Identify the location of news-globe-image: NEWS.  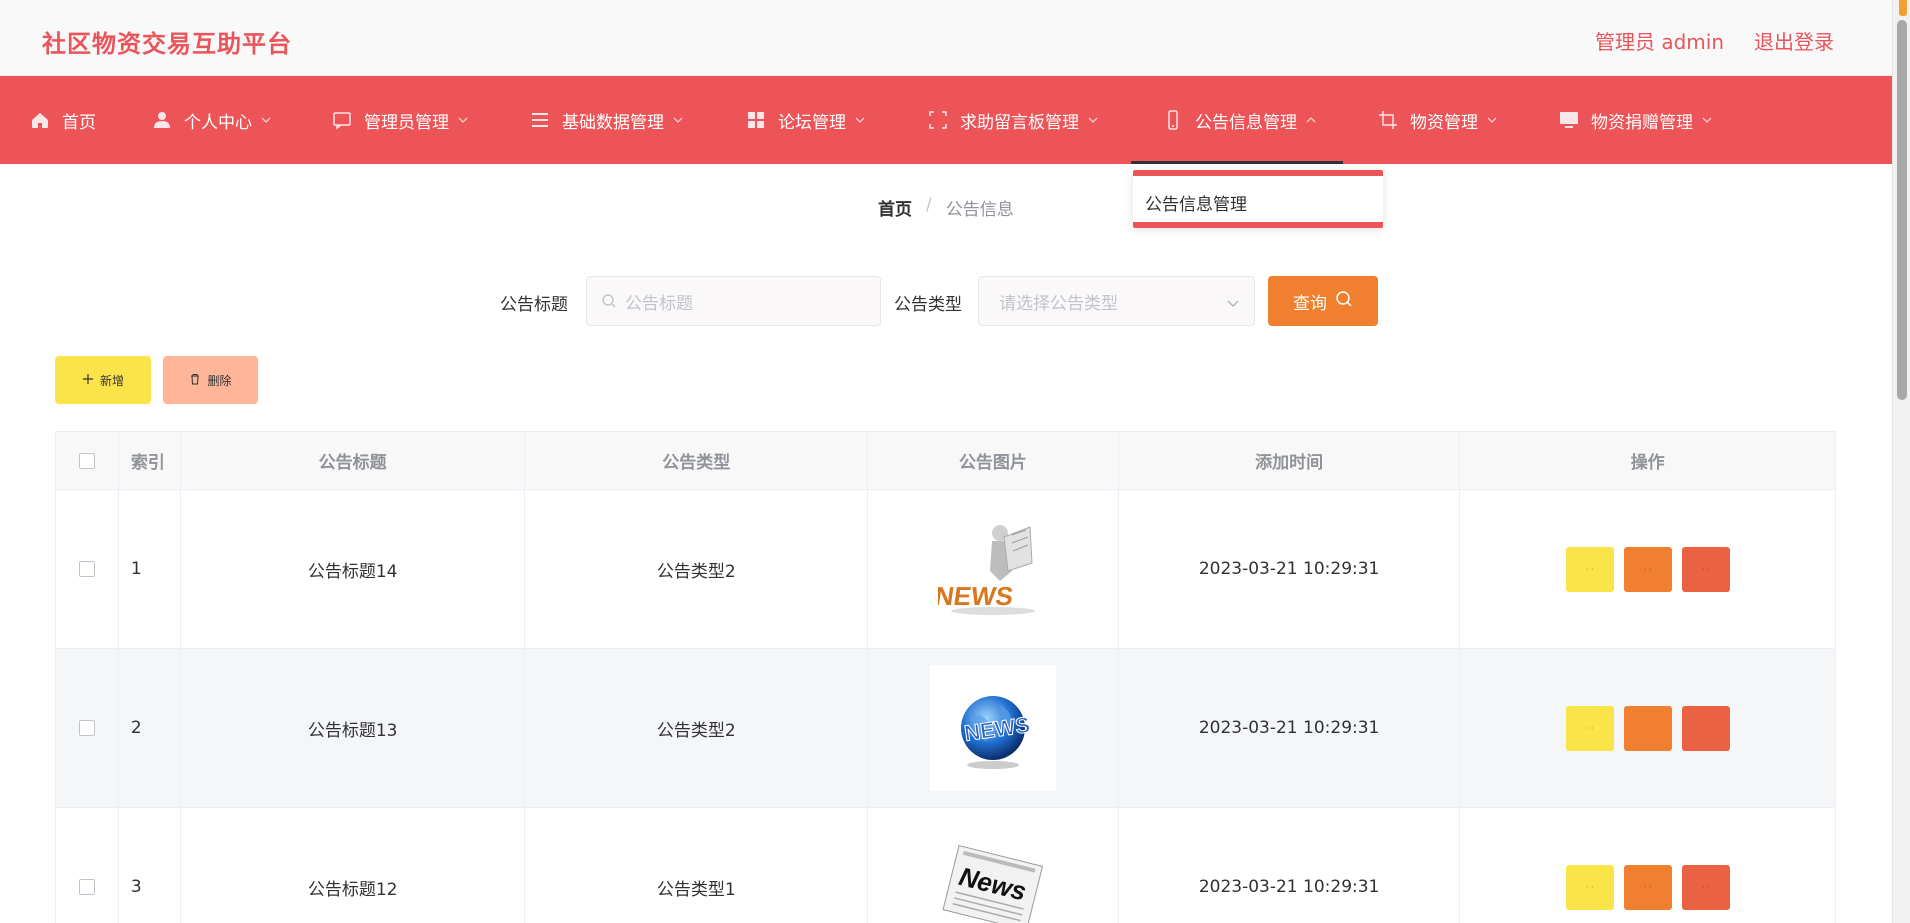
(992, 728).